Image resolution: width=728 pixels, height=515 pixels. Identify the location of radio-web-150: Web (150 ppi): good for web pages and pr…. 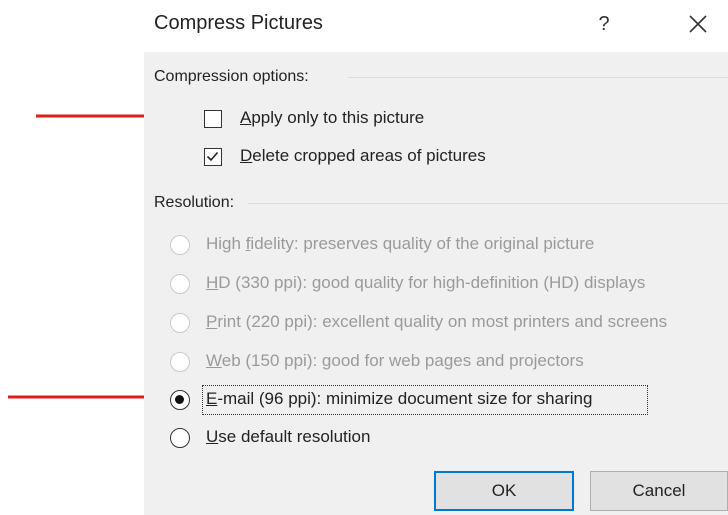
(448, 362).